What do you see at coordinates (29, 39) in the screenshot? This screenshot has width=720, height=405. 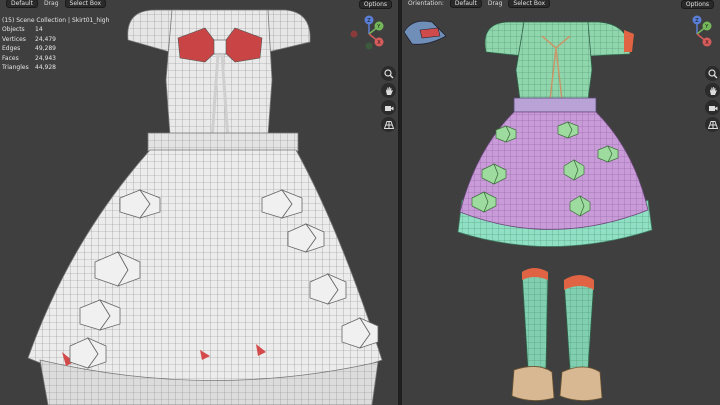 I see `stat-row: Vertices 24,479` at bounding box center [29, 39].